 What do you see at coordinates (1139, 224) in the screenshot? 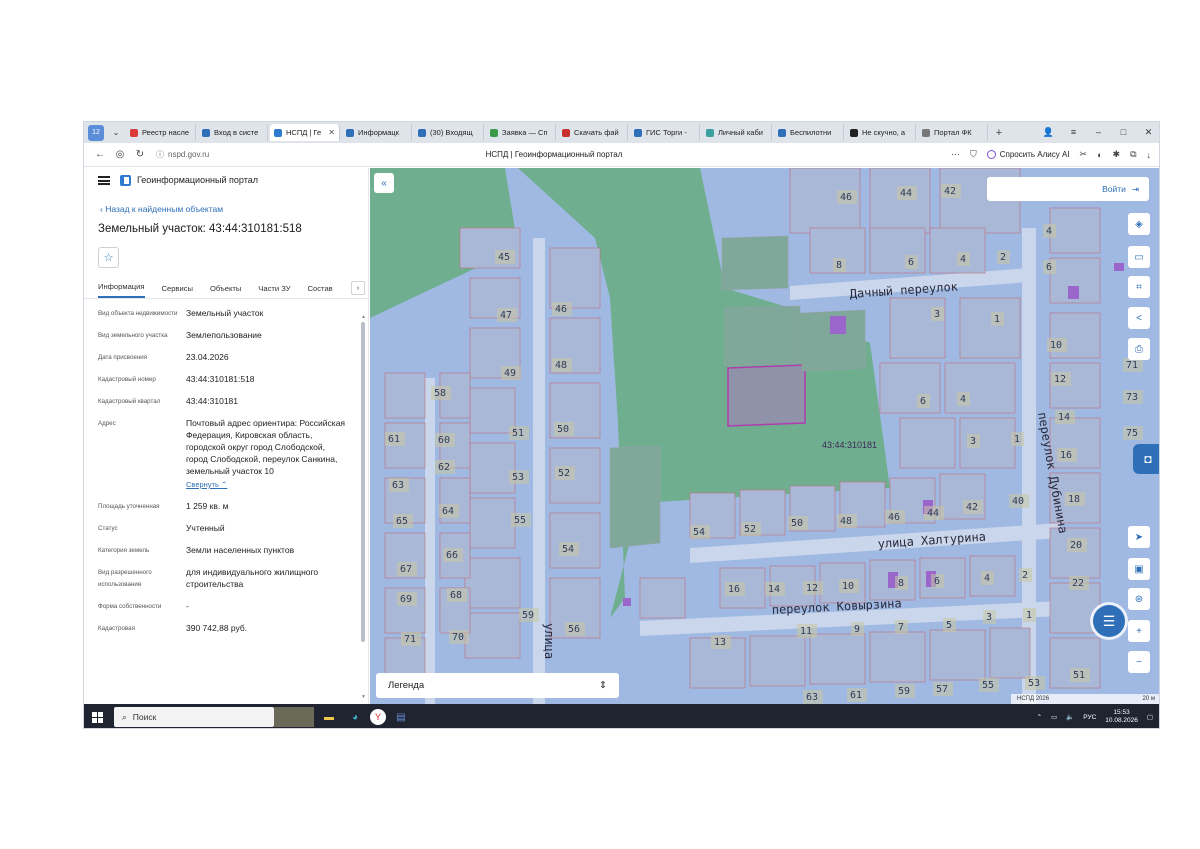
I see `layers-button: ◈` at bounding box center [1139, 224].